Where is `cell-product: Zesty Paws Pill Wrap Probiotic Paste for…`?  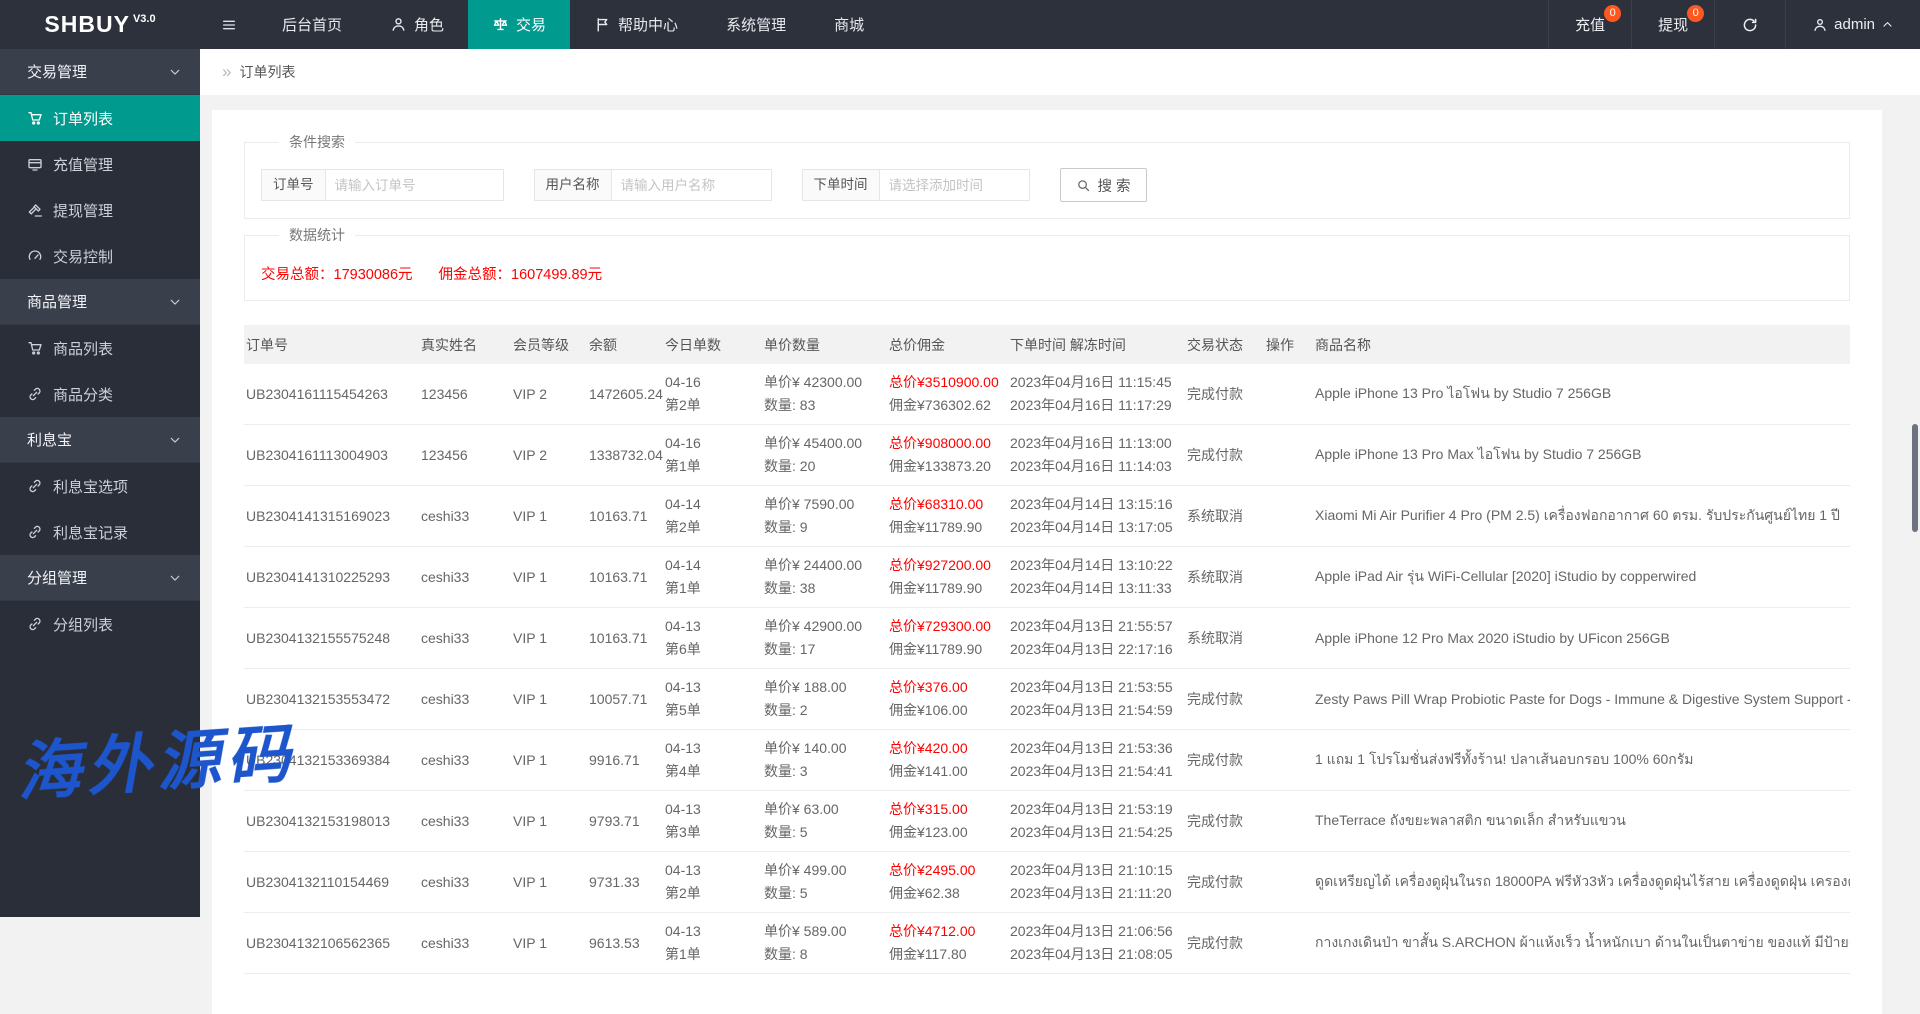
cell-product: Zesty Paws Pill Wrap Probiotic Paste for… is located at coordinates (1581, 699).